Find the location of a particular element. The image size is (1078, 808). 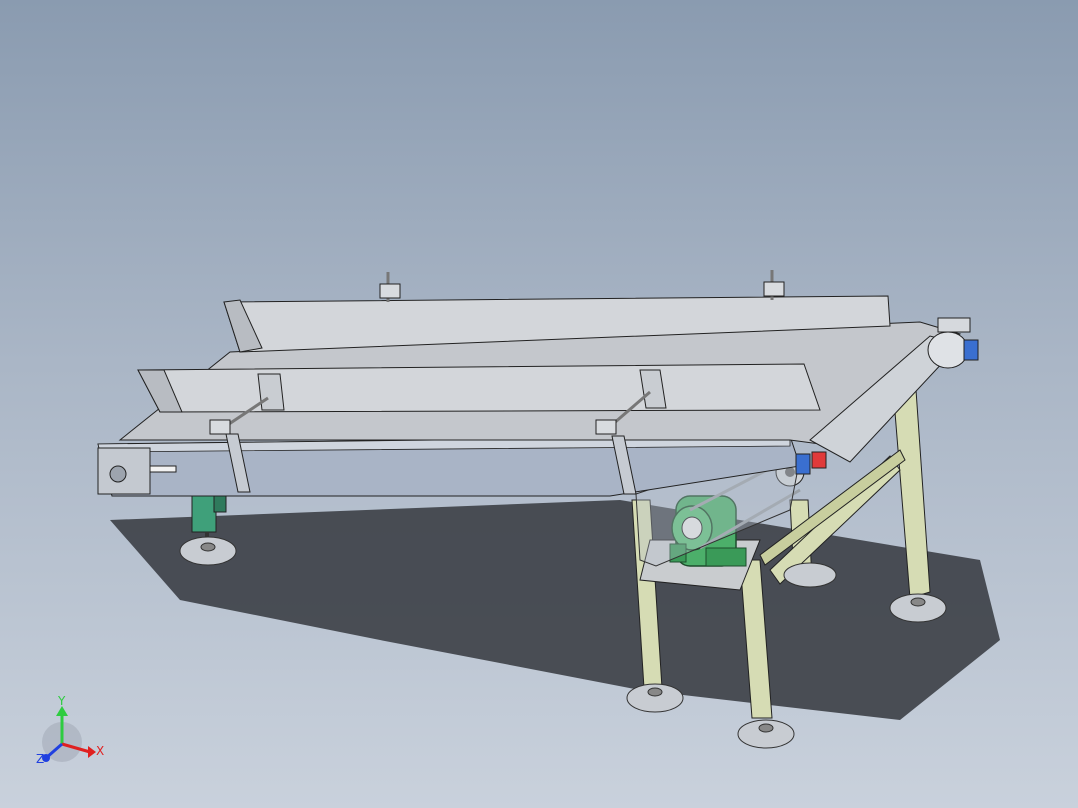

front-guide-rail is located at coordinates (479, 388).